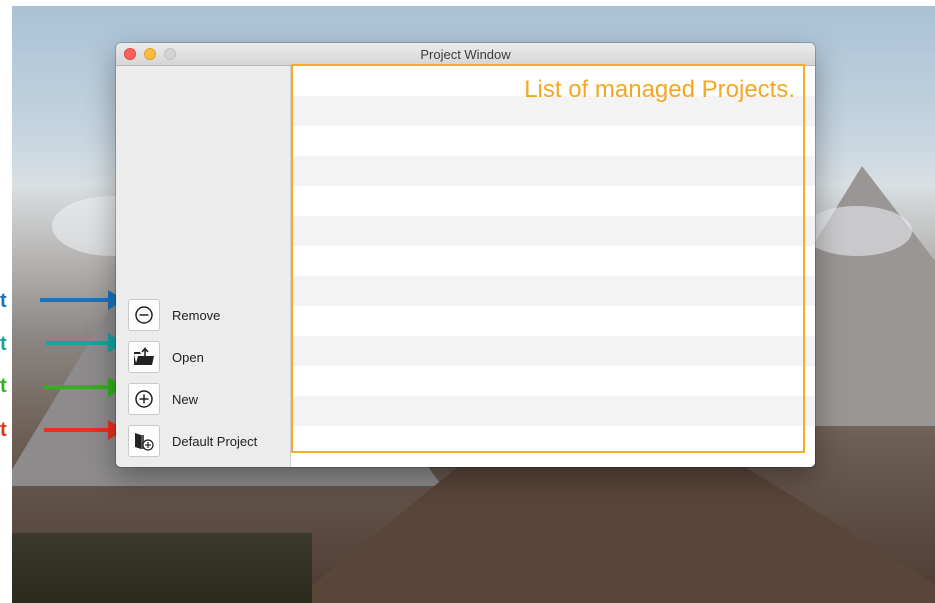 The width and height of the screenshot is (935, 603). I want to click on window-title: Project Window, so click(465, 54).